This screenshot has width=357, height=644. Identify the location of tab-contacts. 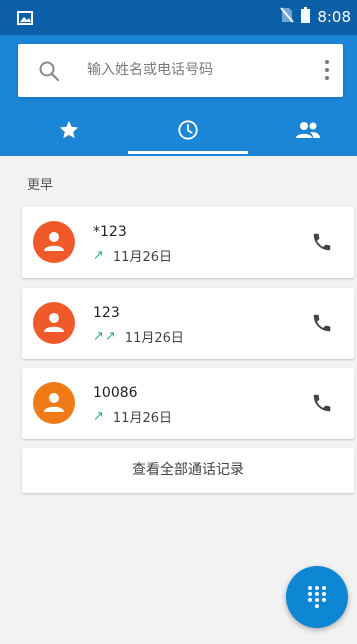
(302, 129).